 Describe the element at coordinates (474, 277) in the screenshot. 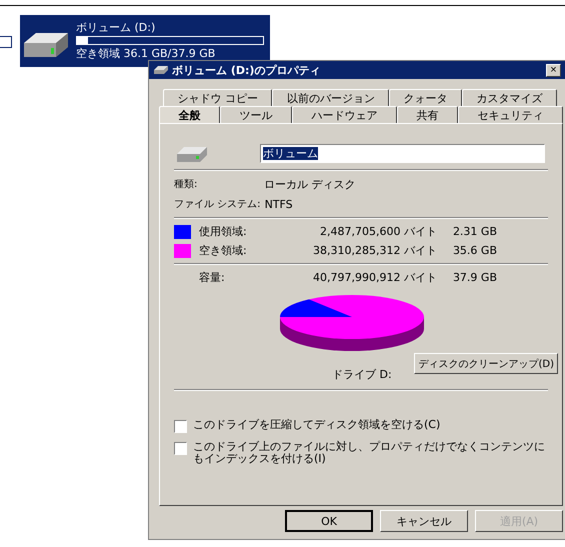

I see `size-value: 37.9 GB` at that location.